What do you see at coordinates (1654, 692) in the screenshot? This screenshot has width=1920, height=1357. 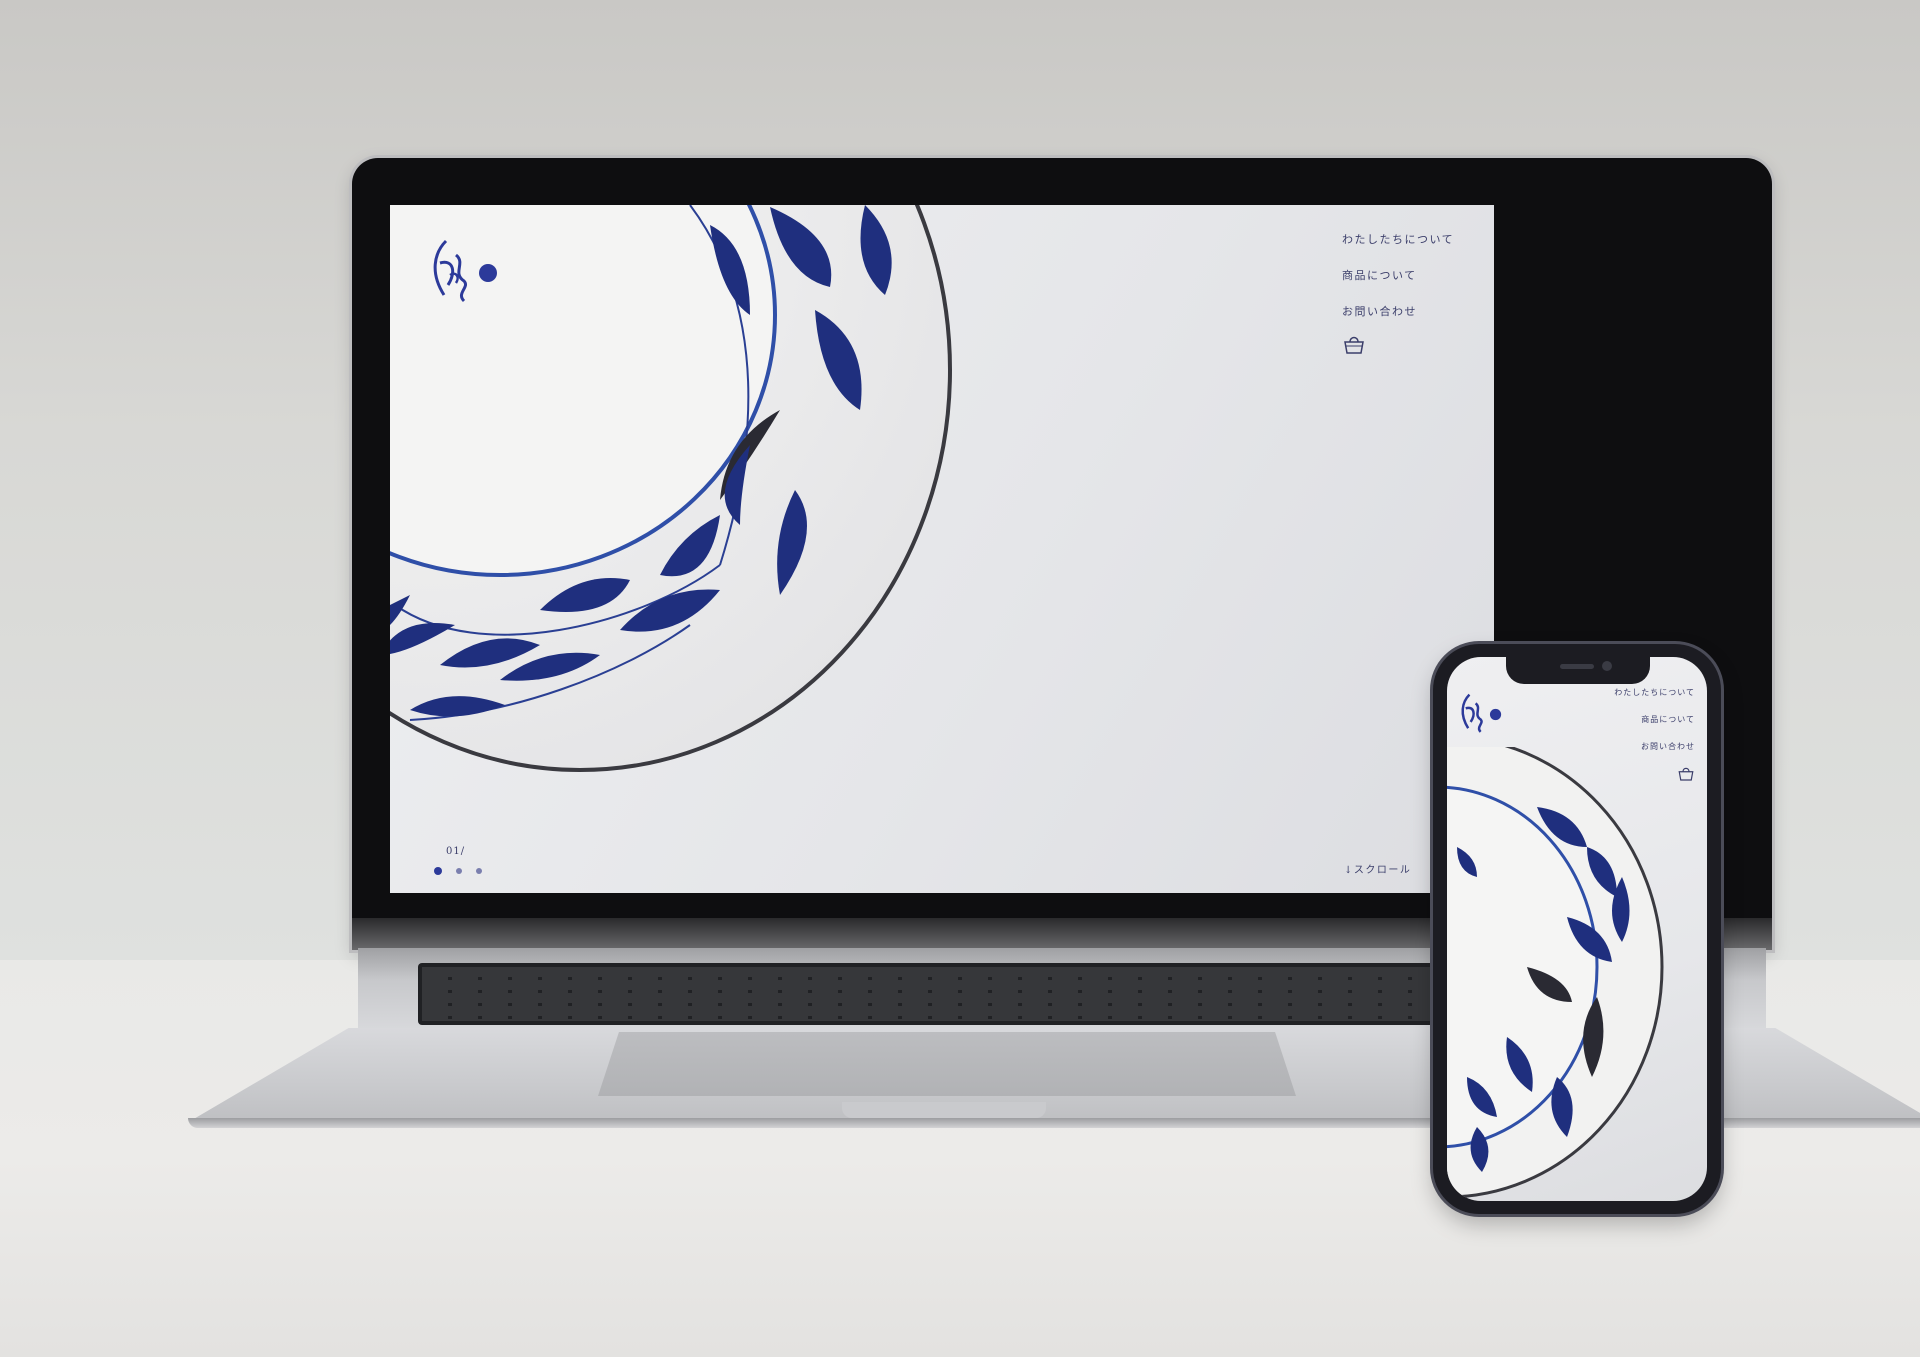 I see `phone-nav-item-about: わたしたちについて` at bounding box center [1654, 692].